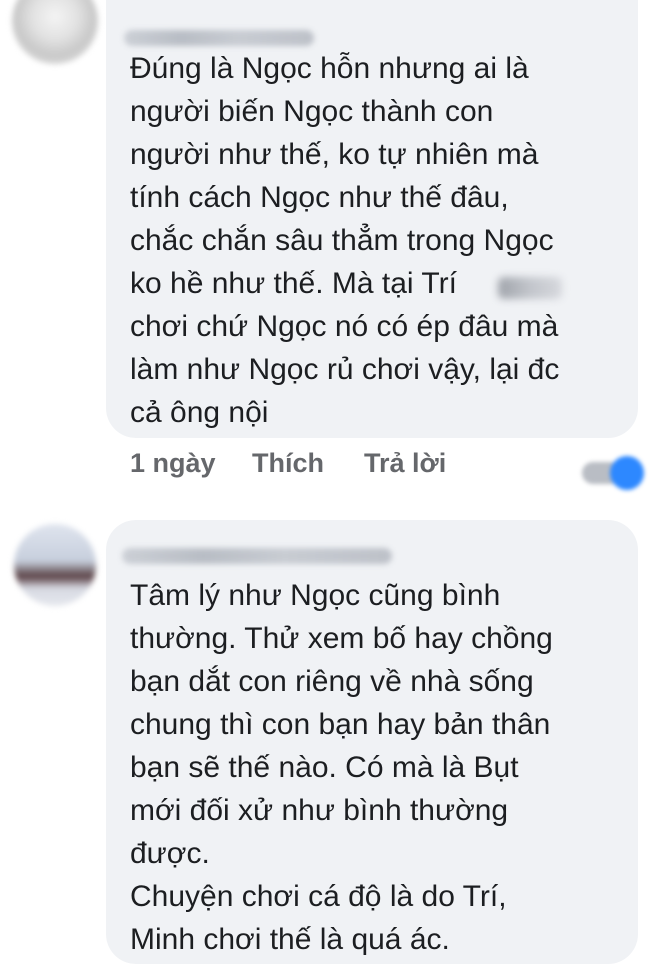 Image resolution: width=660 pixels, height=969 pixels. I want to click on reaction-count-badge, so click(615, 473).